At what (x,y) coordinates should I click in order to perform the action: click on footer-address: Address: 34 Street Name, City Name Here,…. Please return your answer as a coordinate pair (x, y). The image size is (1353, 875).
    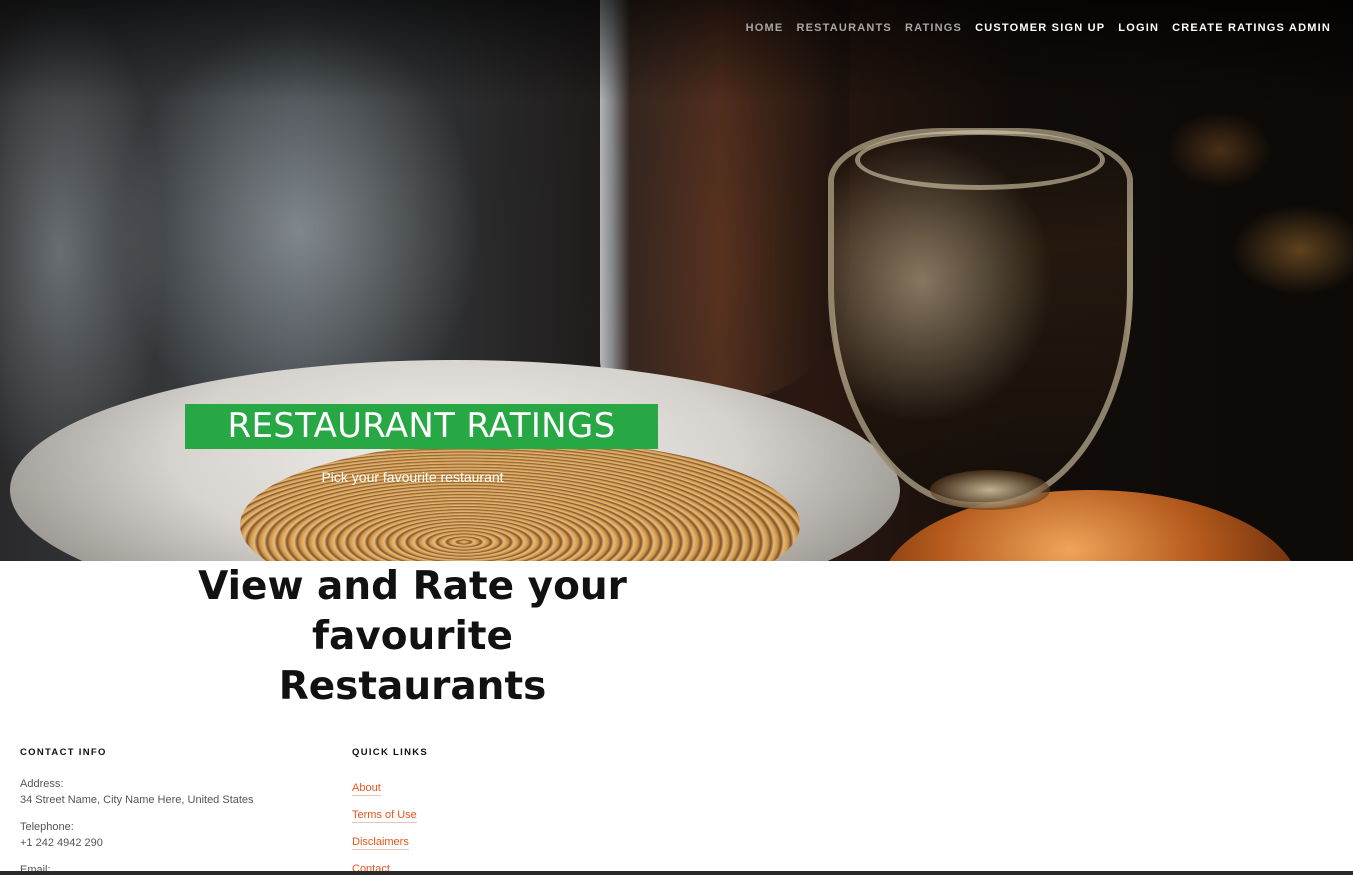
    Looking at the image, I should click on (170, 792).